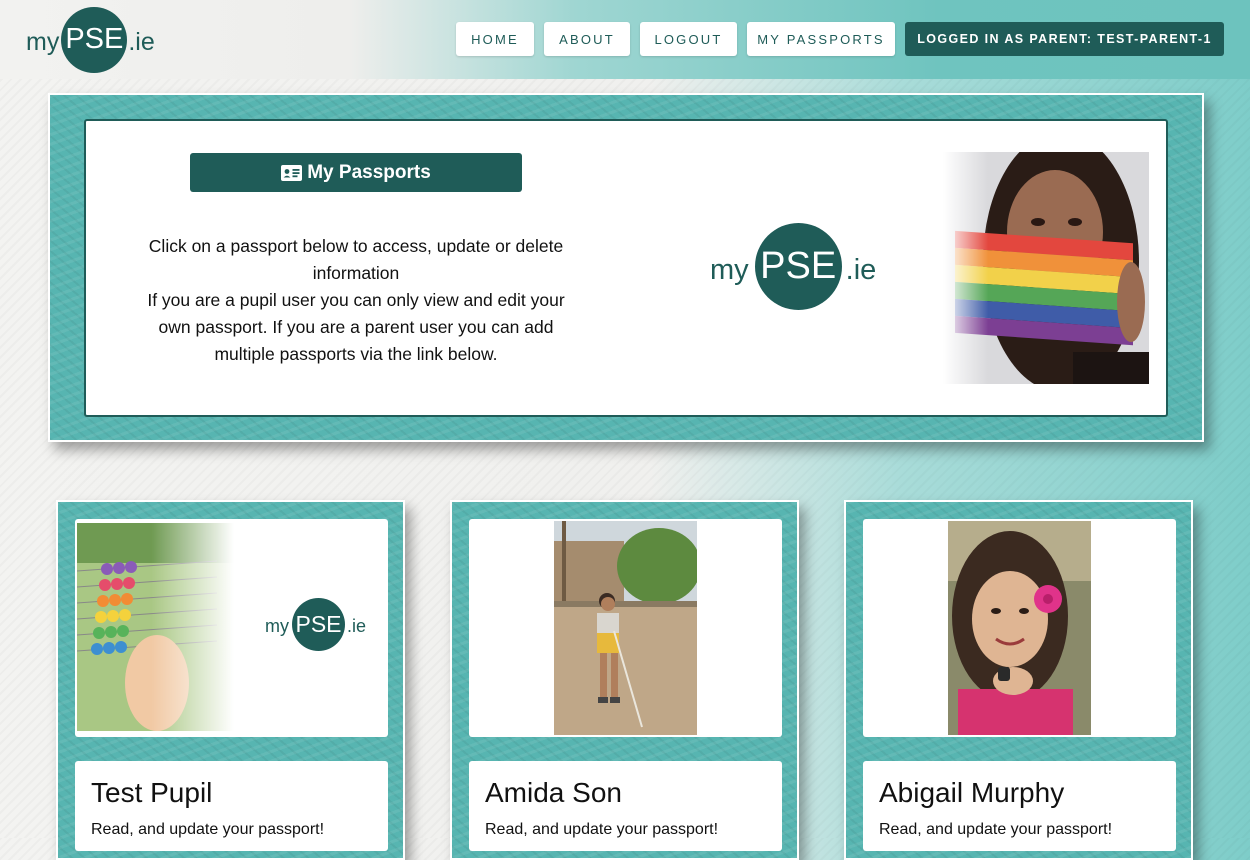 The image size is (1250, 860). I want to click on site-logo: my PSE .ie, so click(90, 39).